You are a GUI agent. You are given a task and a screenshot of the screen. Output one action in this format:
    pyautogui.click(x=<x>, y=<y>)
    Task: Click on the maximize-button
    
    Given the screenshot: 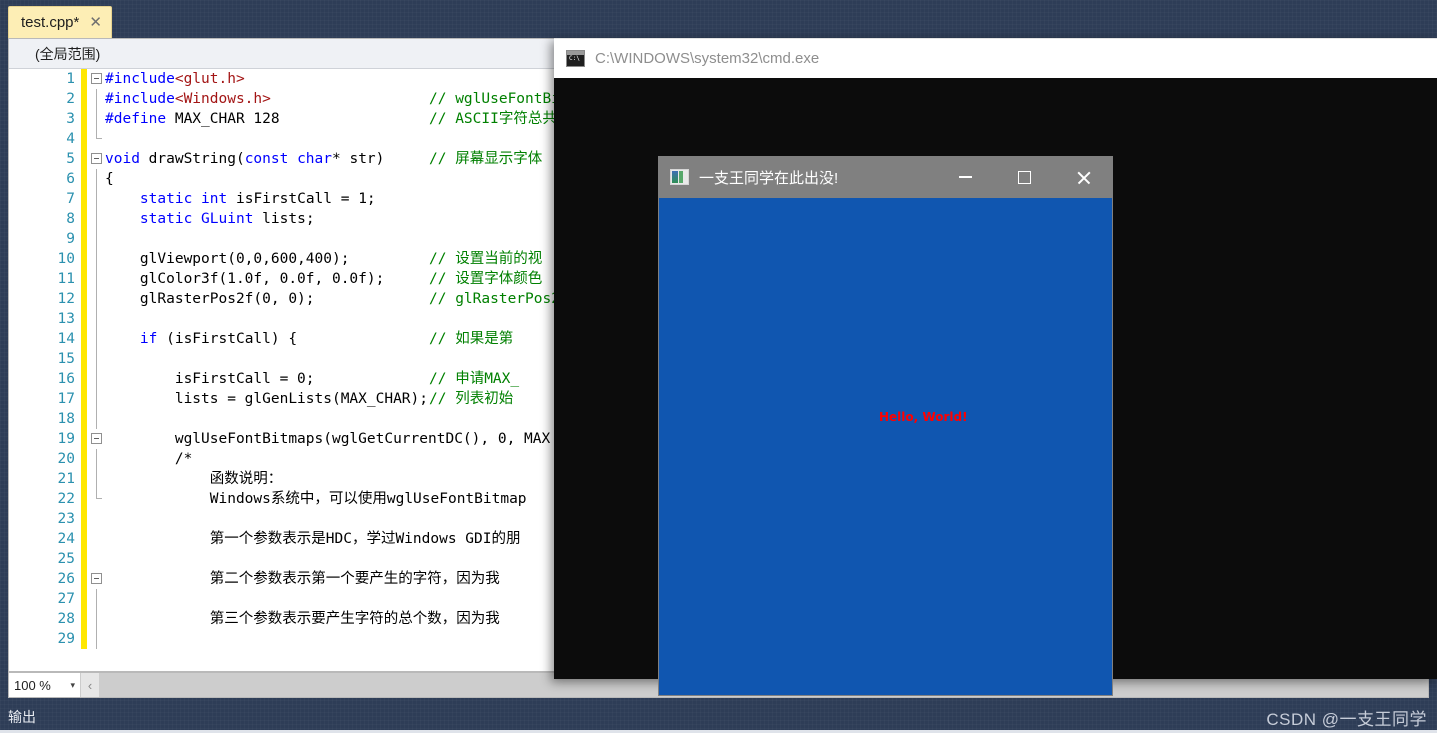 What is the action you would take?
    pyautogui.click(x=1024, y=177)
    